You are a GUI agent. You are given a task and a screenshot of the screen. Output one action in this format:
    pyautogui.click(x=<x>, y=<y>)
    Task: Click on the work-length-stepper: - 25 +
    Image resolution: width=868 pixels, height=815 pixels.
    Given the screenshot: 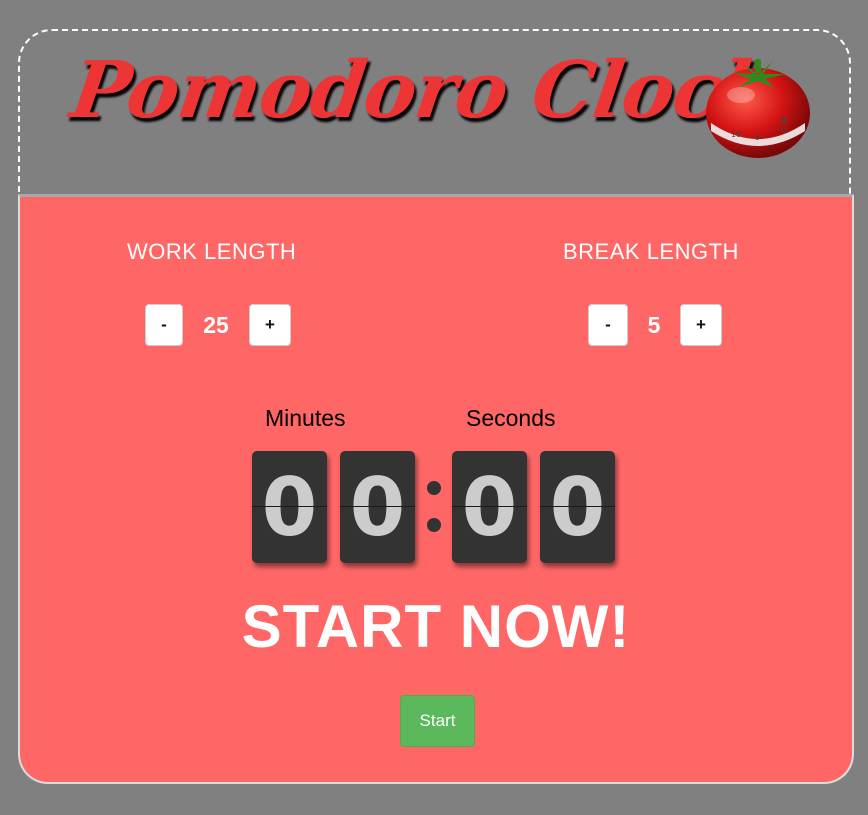 What is the action you would take?
    pyautogui.click(x=218, y=325)
    